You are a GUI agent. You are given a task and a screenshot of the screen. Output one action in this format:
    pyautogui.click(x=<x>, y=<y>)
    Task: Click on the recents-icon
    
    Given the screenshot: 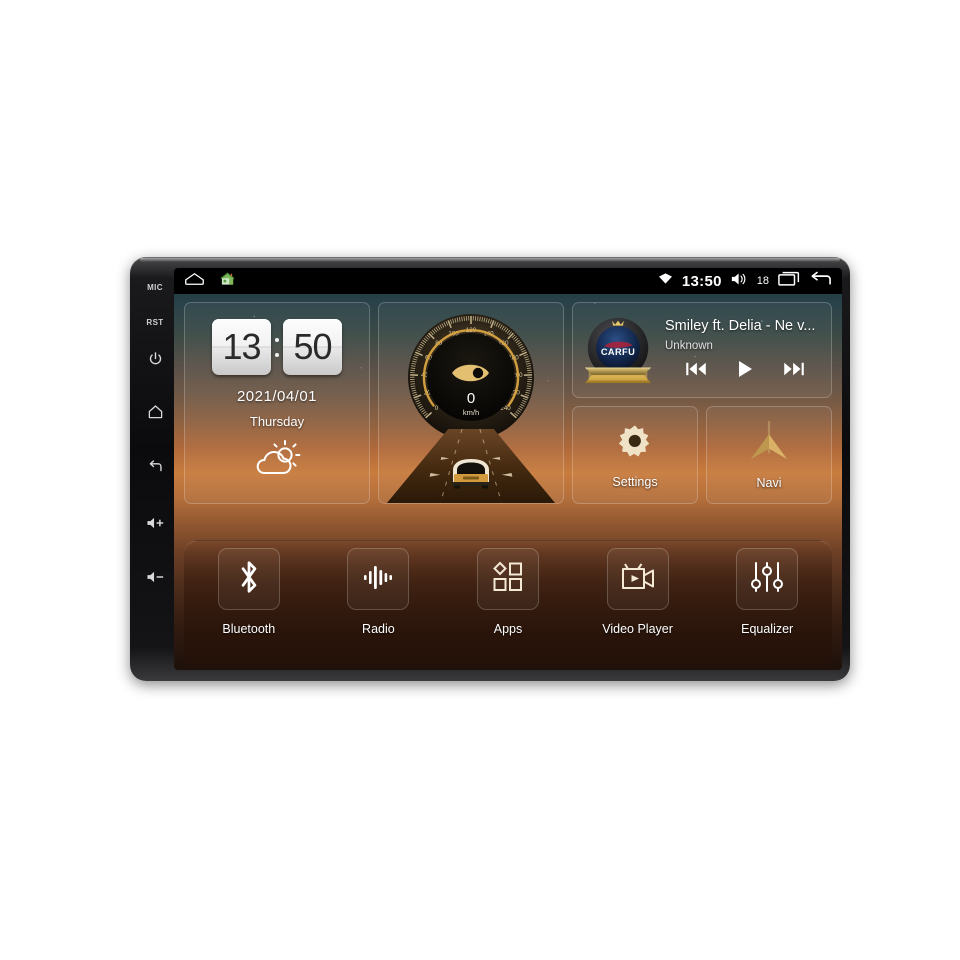 What is the action you would take?
    pyautogui.click(x=789, y=281)
    